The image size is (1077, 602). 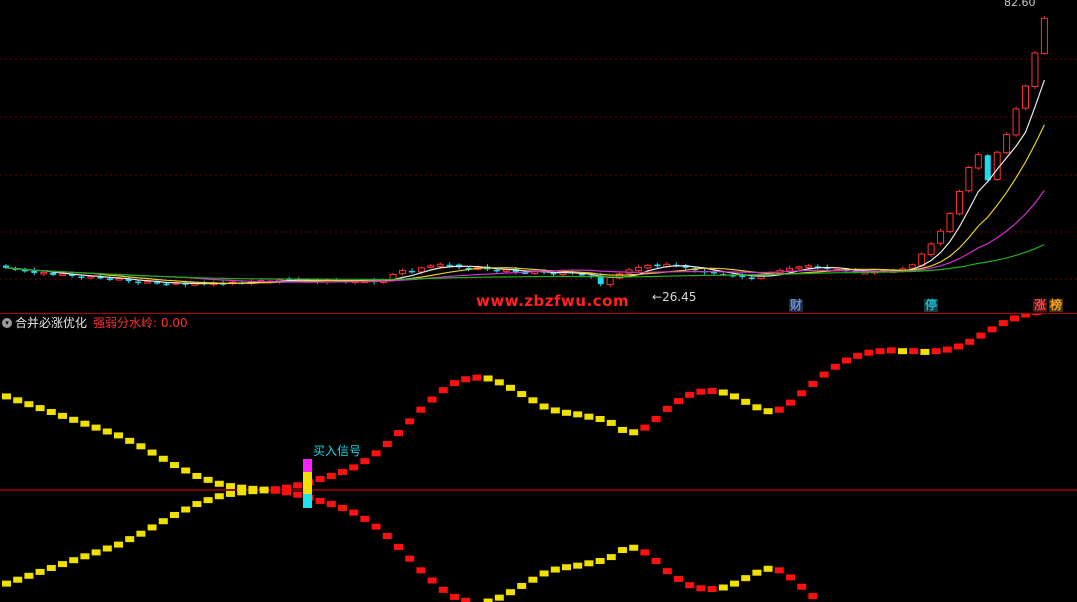 What do you see at coordinates (1020, 4) in the screenshot?
I see `high-price-label: 82.60` at bounding box center [1020, 4].